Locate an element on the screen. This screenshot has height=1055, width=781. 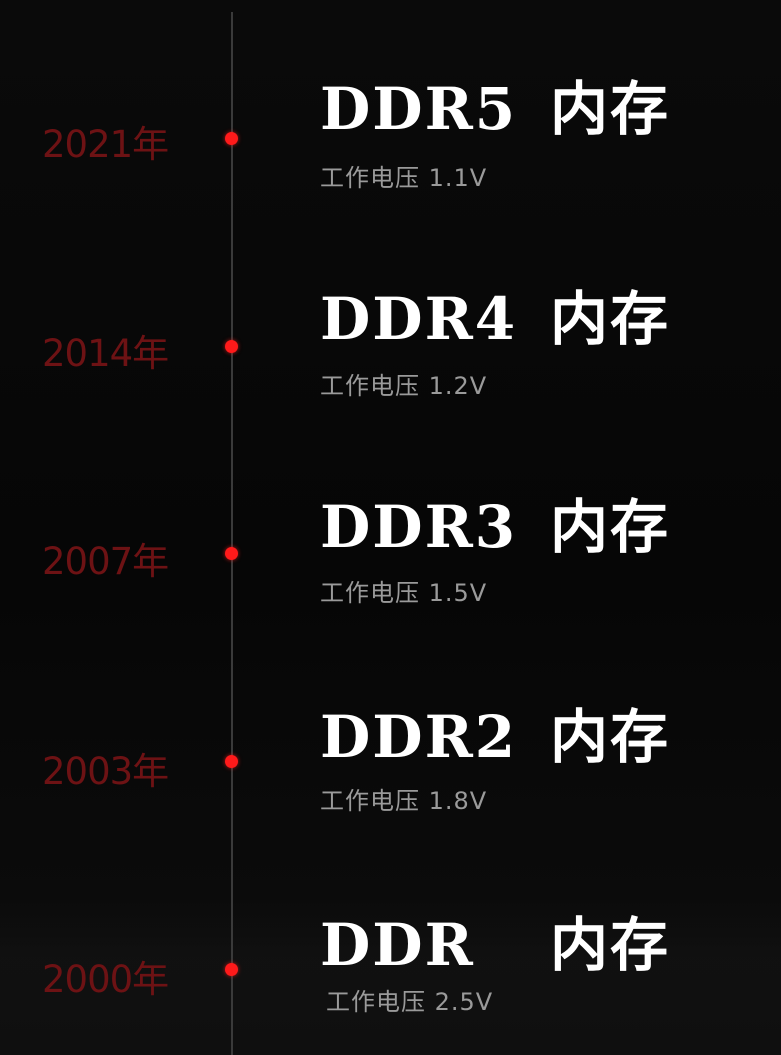
memory-model: DDR3 is located at coordinates (419, 527).